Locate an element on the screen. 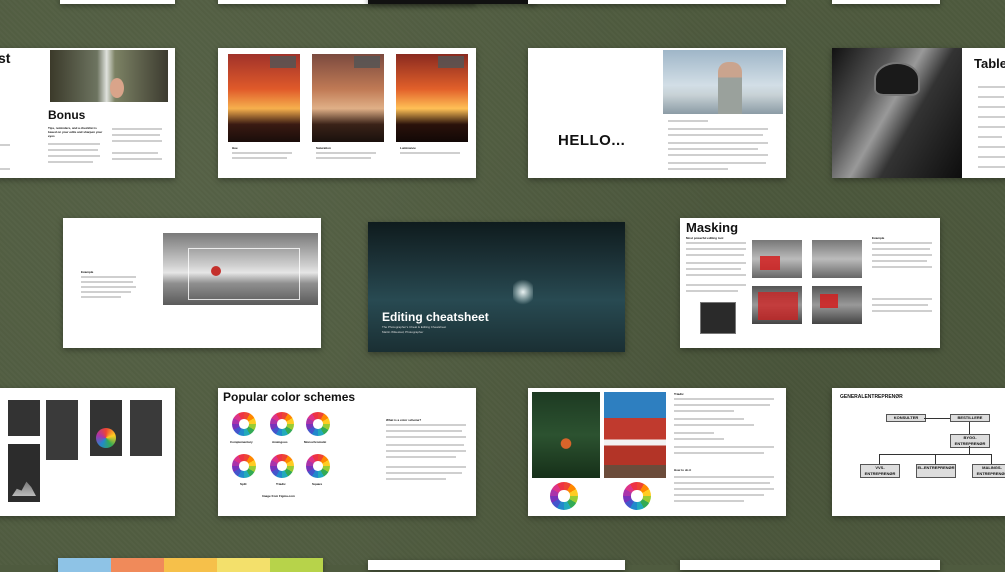  cover-author: Martin Wikestad, Photographer is located at coordinates (403, 332).